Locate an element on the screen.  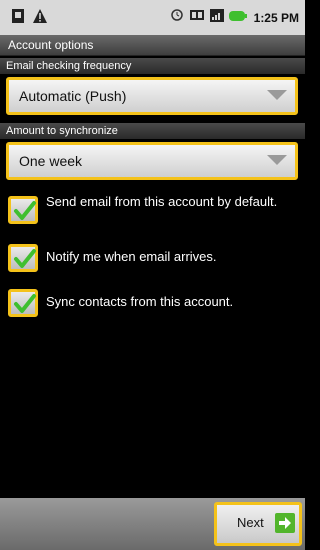
sync-amount-value: One week is located at coordinates (51, 161).